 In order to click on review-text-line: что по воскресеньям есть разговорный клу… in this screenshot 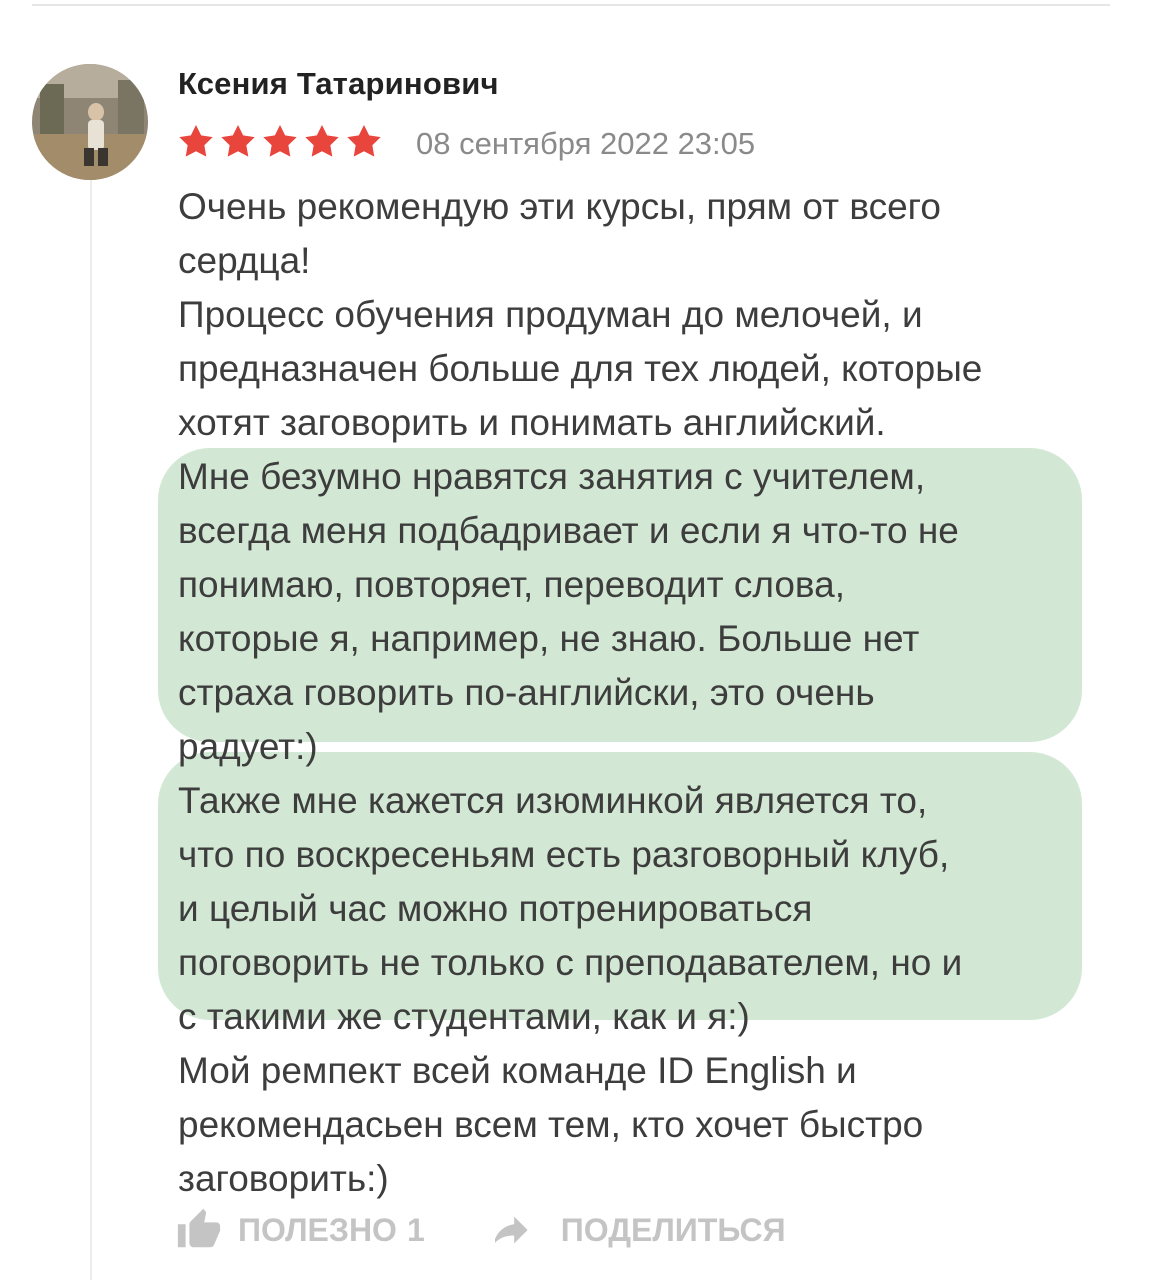, I will do `click(564, 854)`.